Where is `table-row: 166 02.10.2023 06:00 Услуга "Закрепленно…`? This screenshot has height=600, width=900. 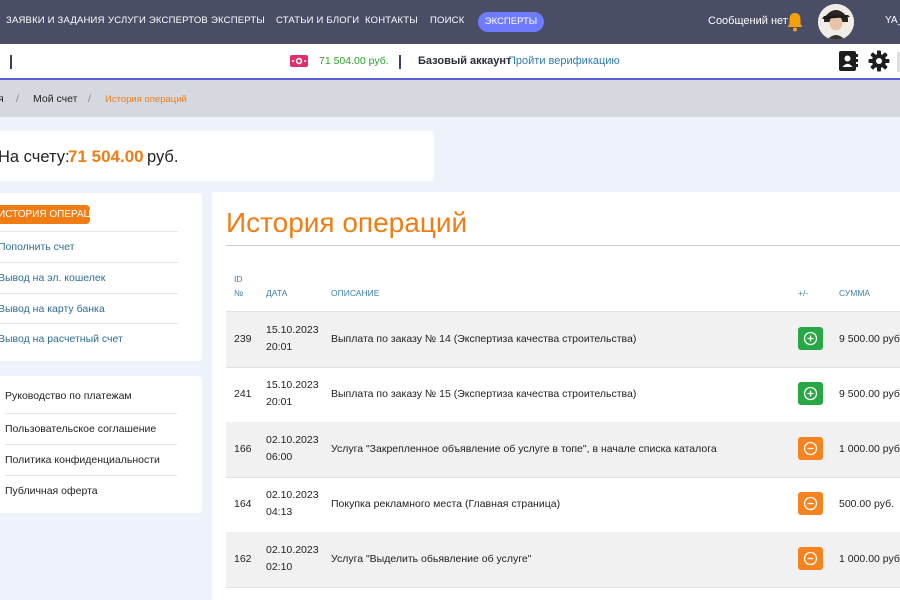
table-row: 166 02.10.2023 06:00 Услуга "Закрепленно… is located at coordinates (563, 449).